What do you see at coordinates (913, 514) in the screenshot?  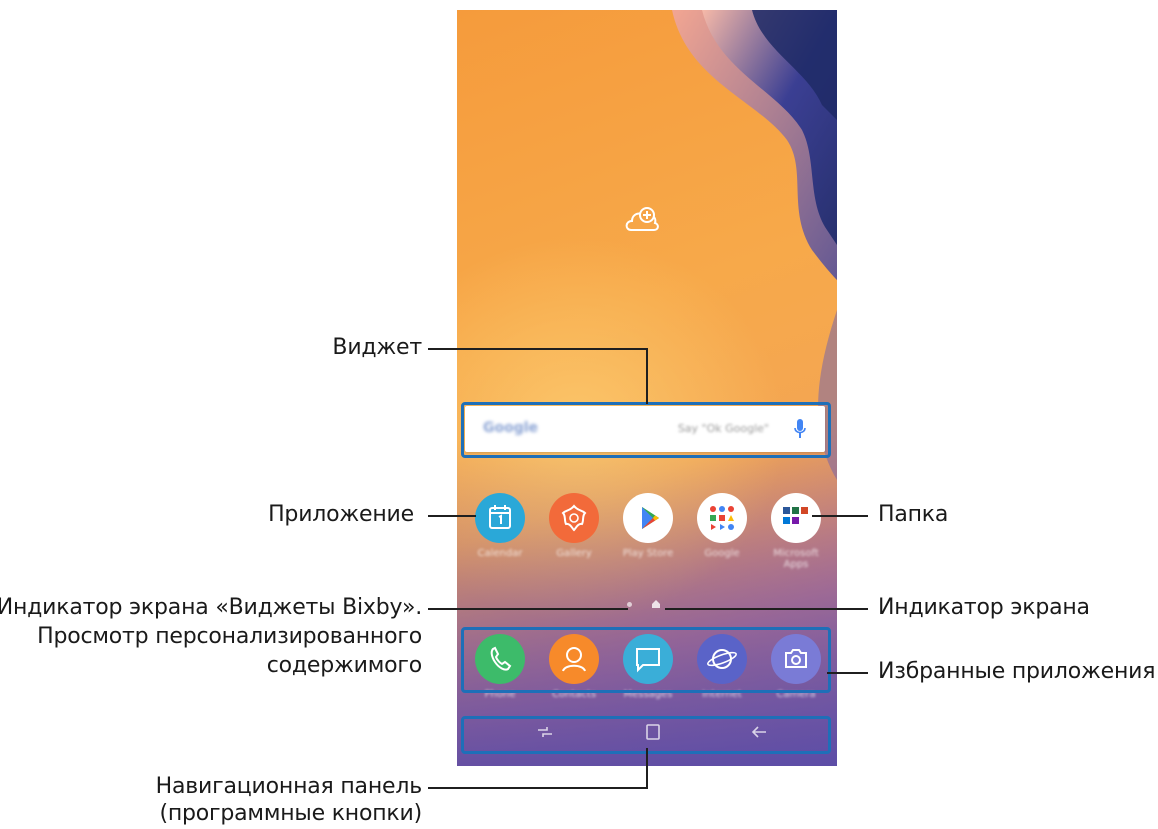 I see `callout-folder: Папка` at bounding box center [913, 514].